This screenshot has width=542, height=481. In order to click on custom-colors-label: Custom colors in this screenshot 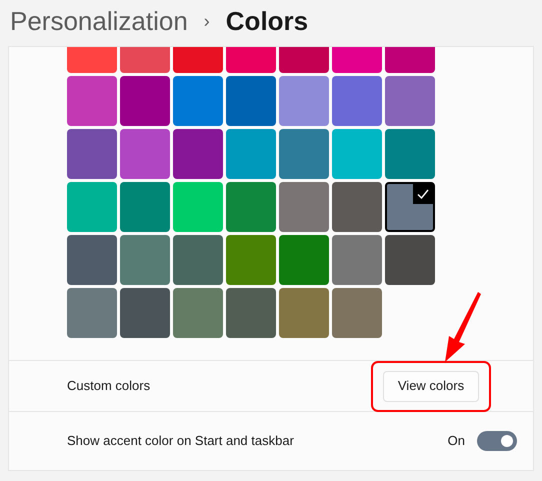, I will do `click(108, 386)`.